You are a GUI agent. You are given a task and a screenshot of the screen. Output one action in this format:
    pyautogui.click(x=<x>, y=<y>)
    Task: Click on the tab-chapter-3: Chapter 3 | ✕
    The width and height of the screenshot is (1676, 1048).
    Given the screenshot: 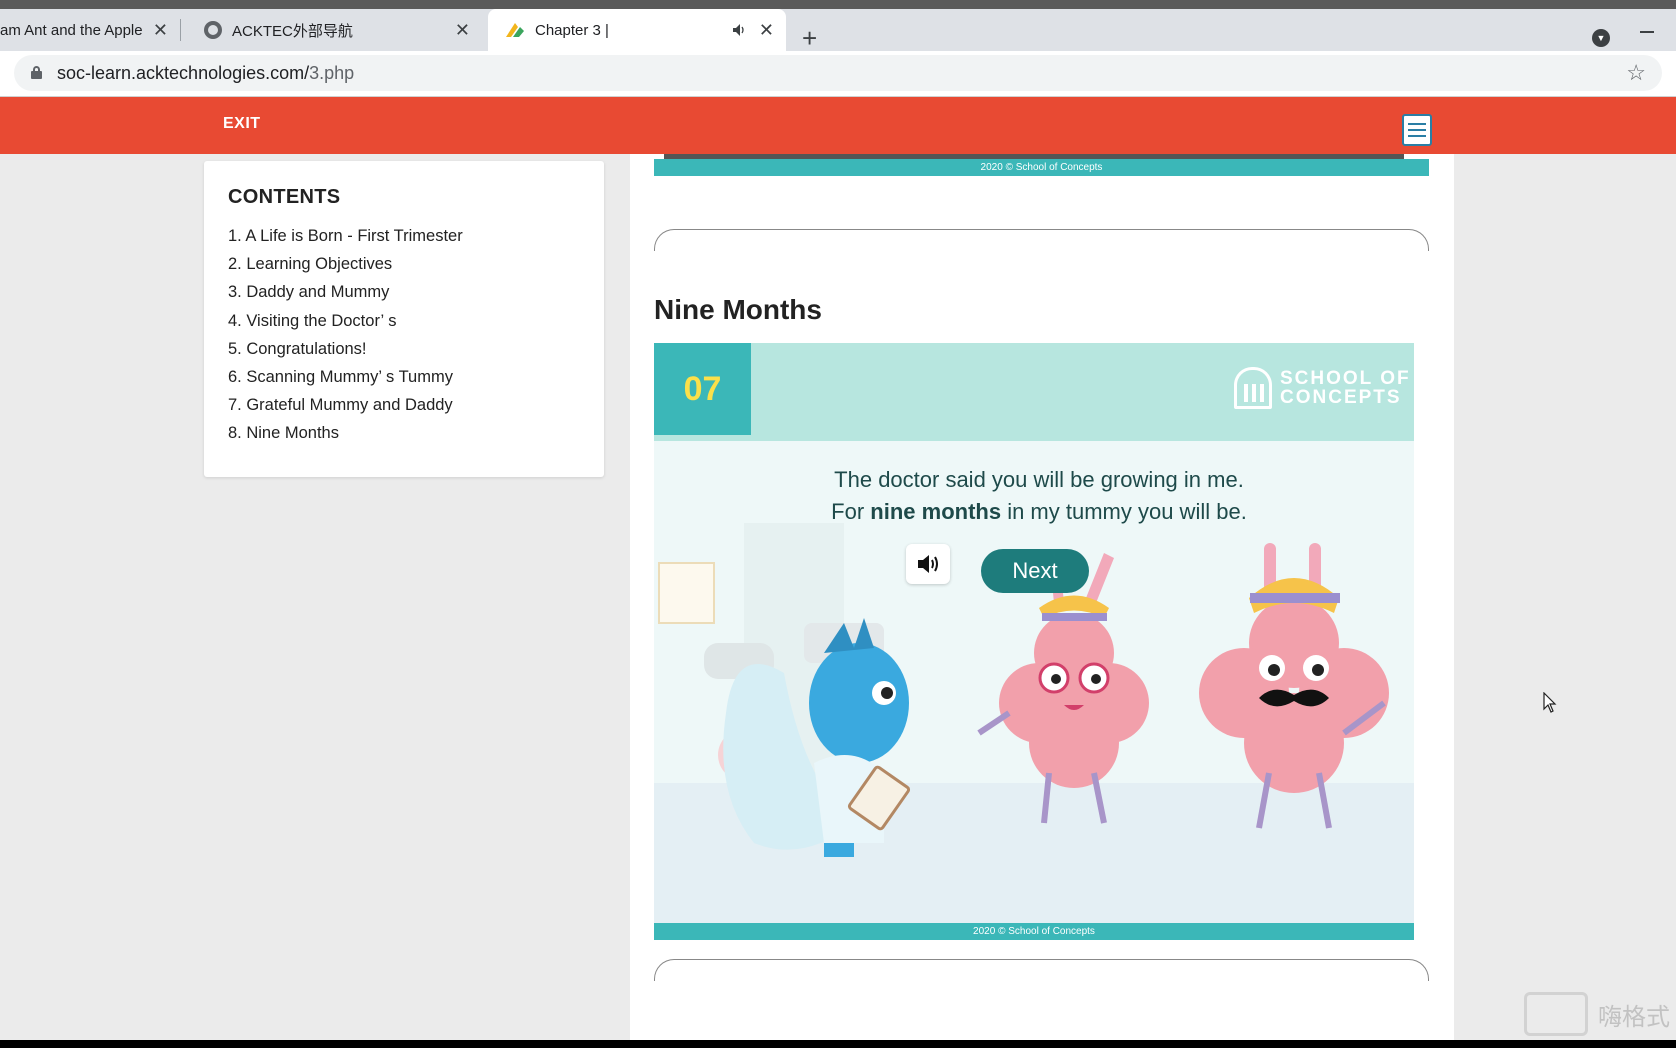 What is the action you would take?
    pyautogui.click(x=637, y=30)
    